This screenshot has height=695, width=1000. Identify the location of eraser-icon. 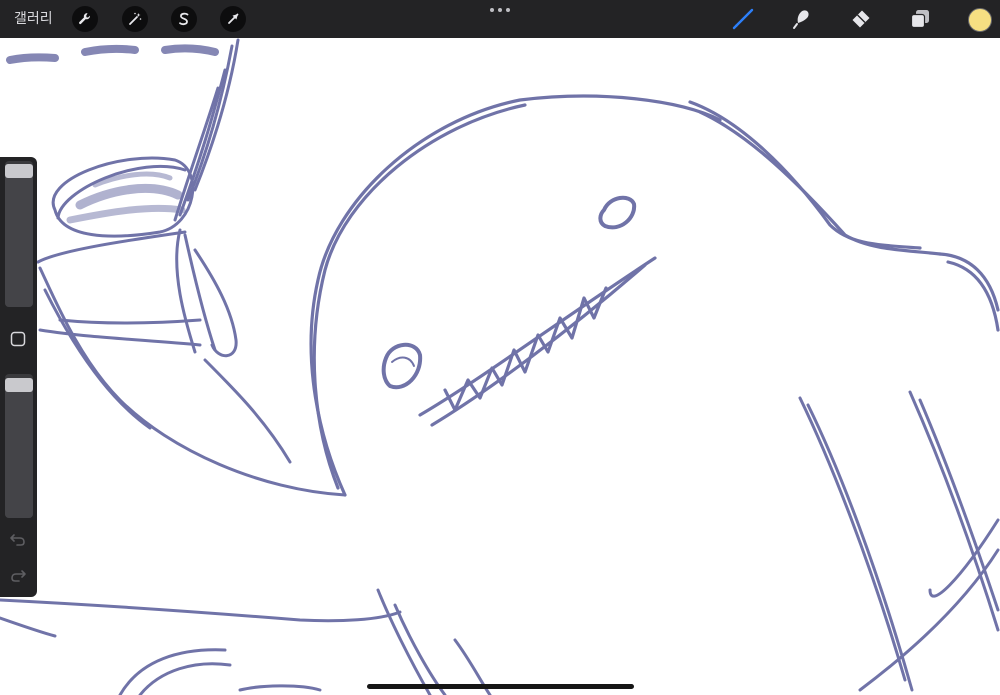
(861, 19).